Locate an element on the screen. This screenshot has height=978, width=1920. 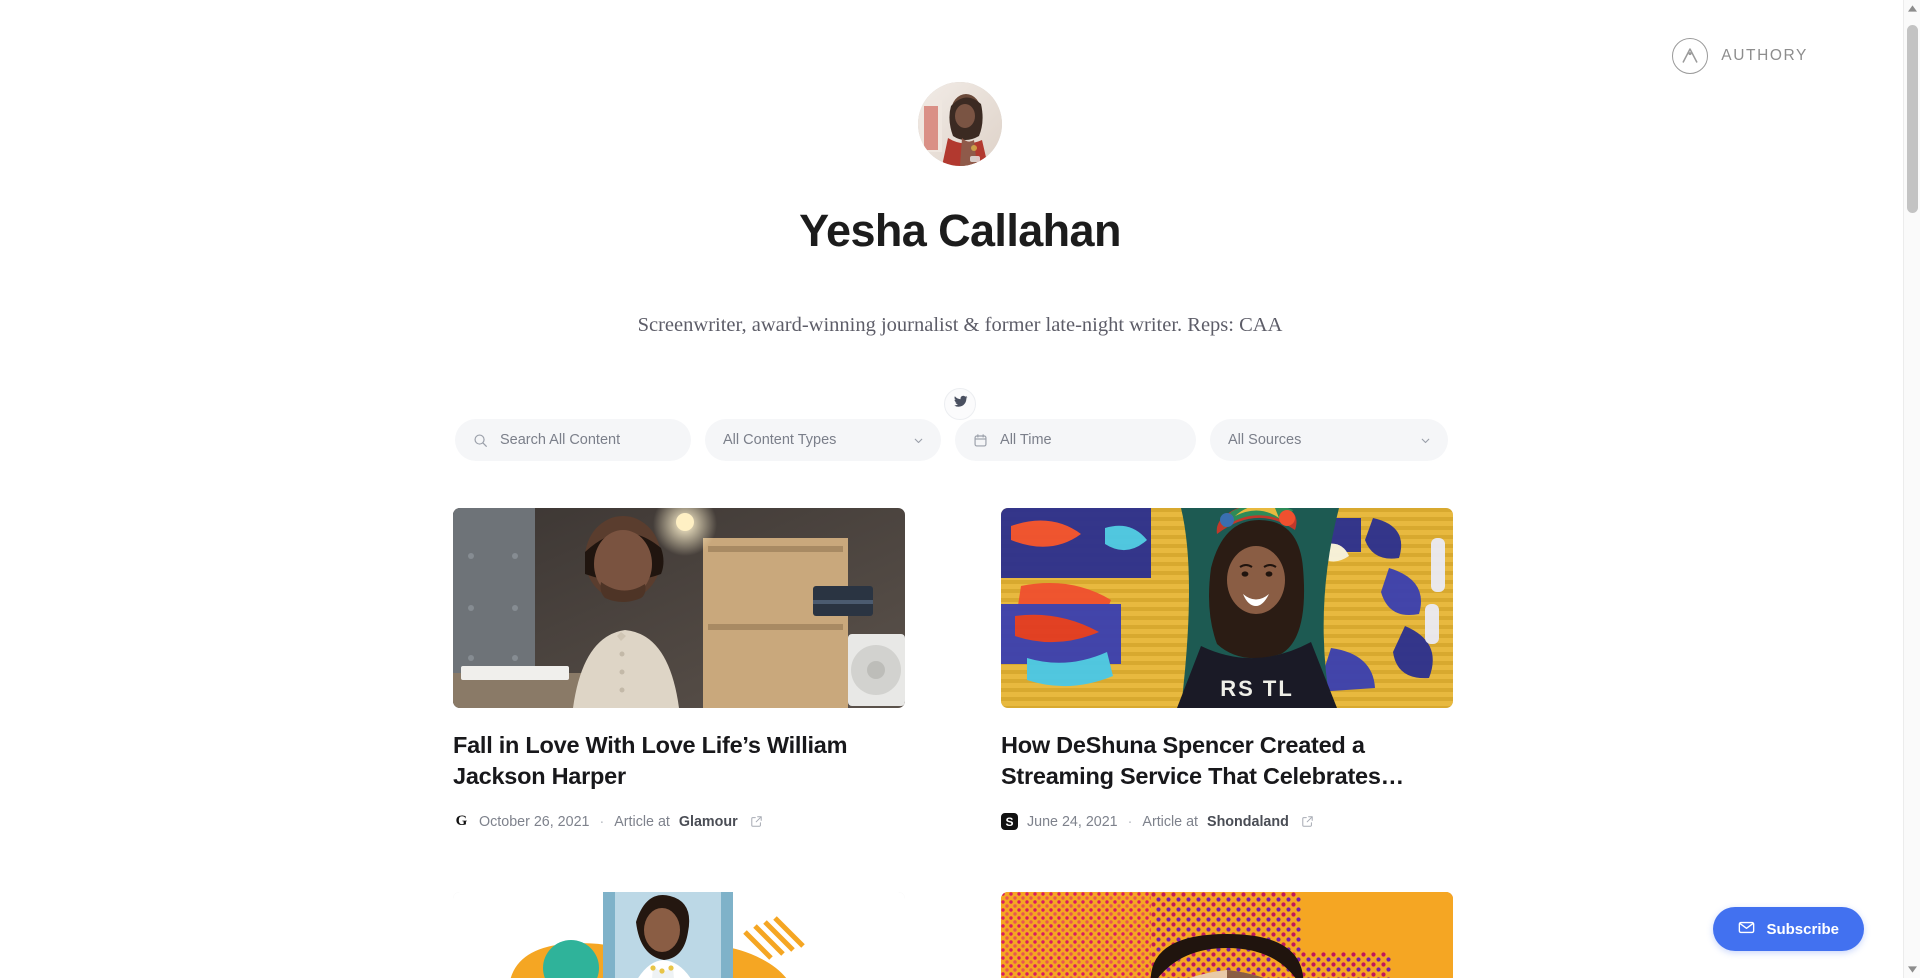
page-scrollbar is located at coordinates (1911, 489).